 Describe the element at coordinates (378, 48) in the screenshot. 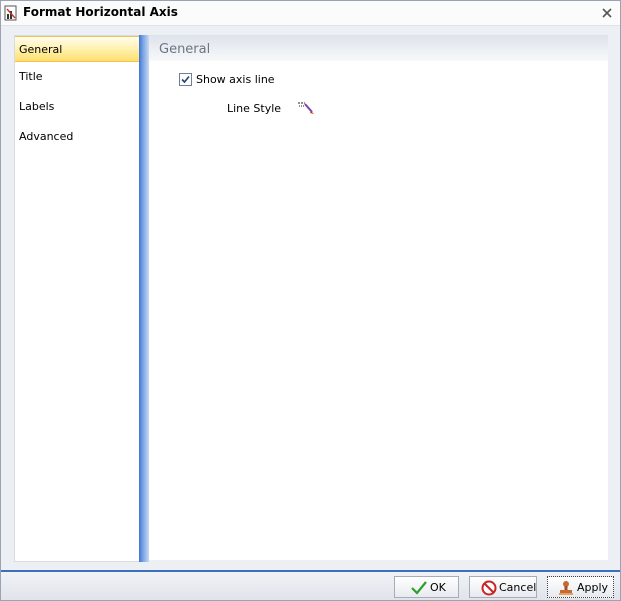

I see `panel-header: General` at that location.